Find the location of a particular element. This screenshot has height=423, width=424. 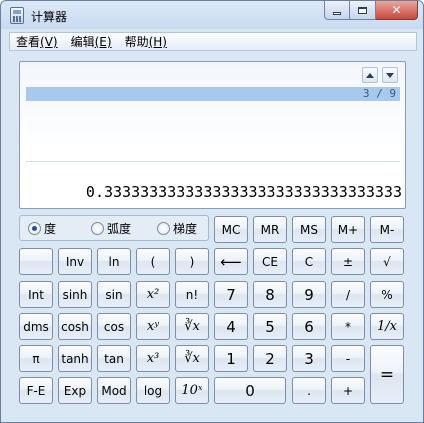

blank-button is located at coordinates (36, 261).